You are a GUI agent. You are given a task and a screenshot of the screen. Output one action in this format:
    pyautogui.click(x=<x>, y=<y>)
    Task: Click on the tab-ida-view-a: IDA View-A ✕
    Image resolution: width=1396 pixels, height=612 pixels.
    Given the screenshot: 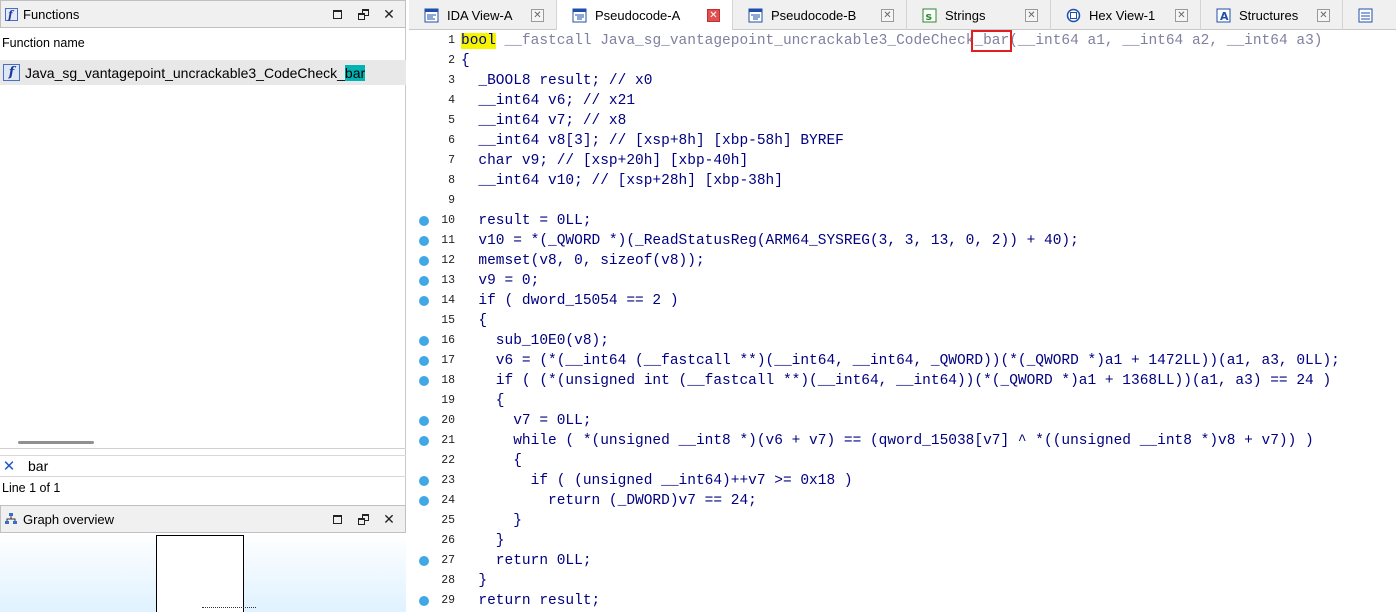 What is the action you would take?
    pyautogui.click(x=483, y=15)
    